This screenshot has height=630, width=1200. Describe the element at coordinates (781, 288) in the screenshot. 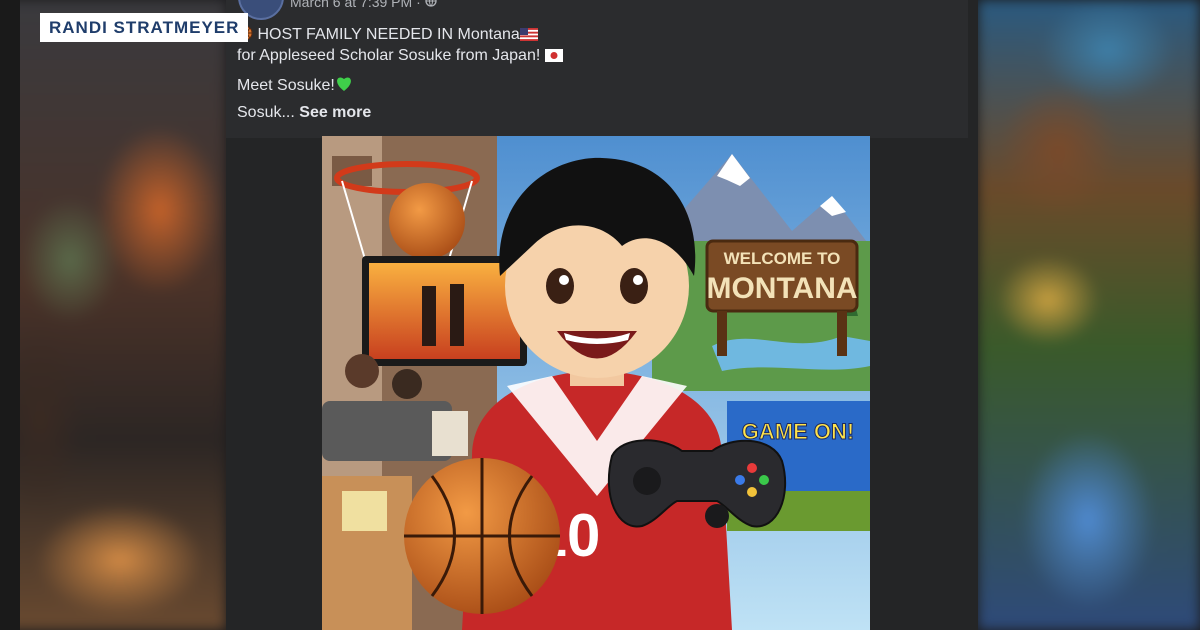

I see `sign-main-text: MONTANA` at that location.